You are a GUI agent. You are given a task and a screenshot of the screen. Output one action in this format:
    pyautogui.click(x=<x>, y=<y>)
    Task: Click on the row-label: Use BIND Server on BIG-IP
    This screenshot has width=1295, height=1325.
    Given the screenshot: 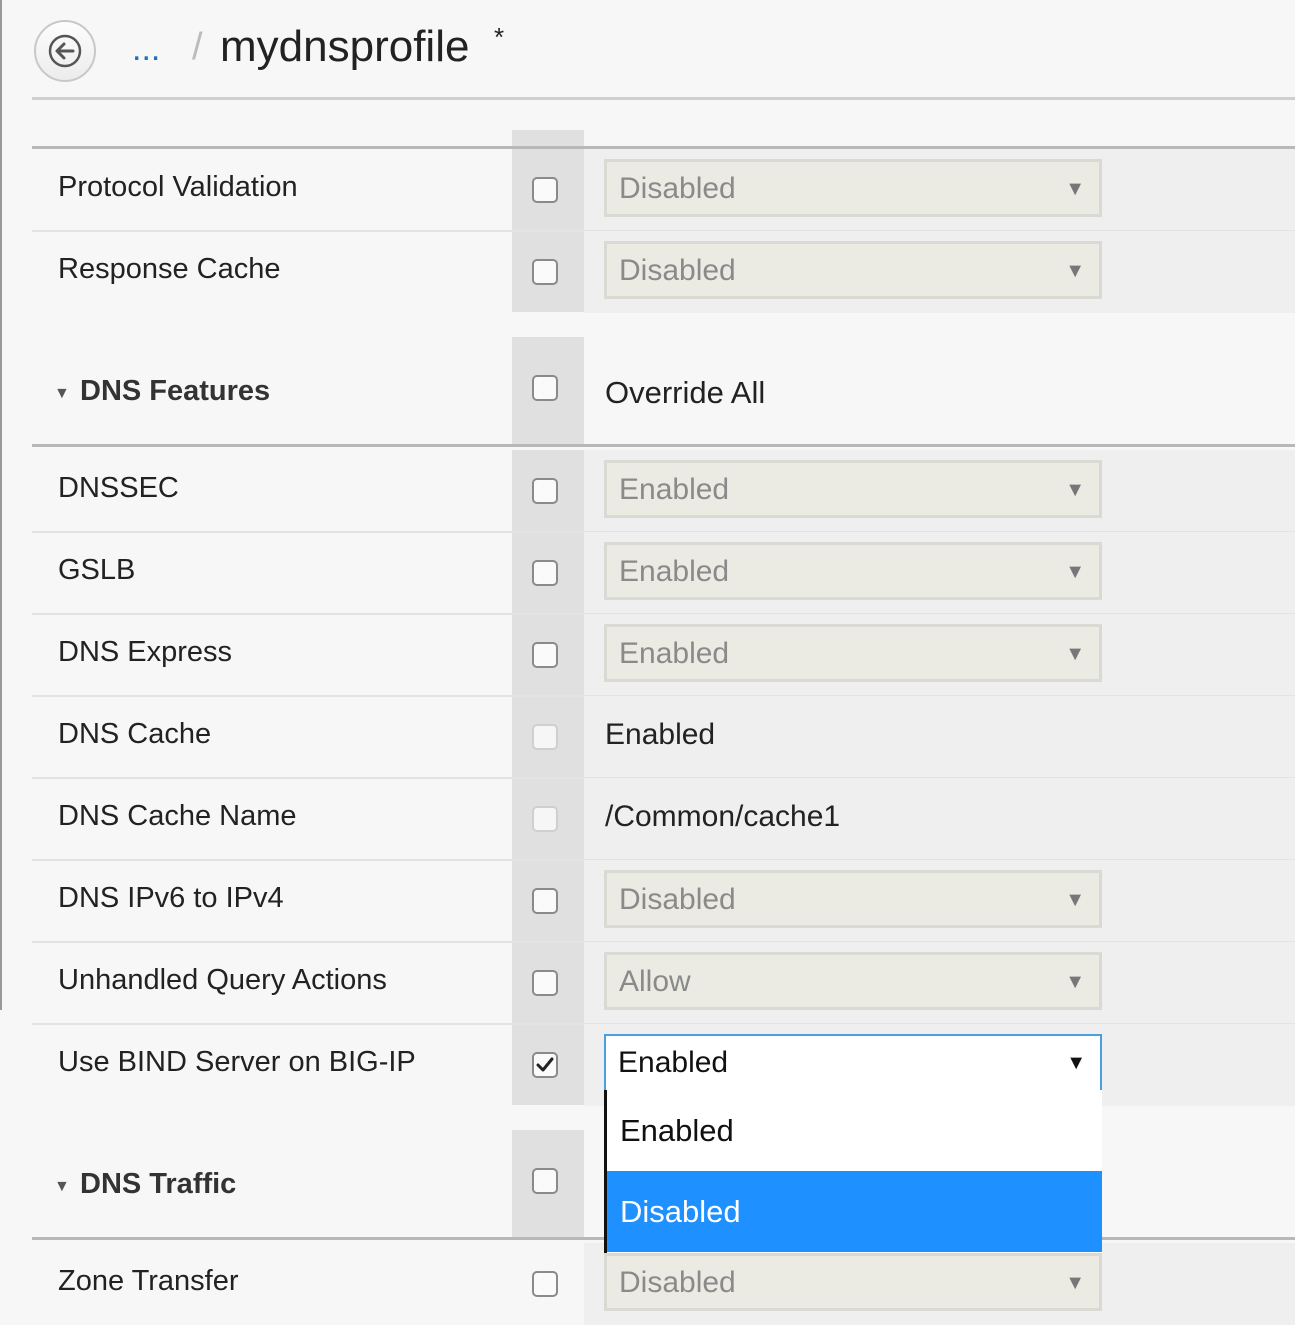 What is the action you would take?
    pyautogui.click(x=237, y=1062)
    